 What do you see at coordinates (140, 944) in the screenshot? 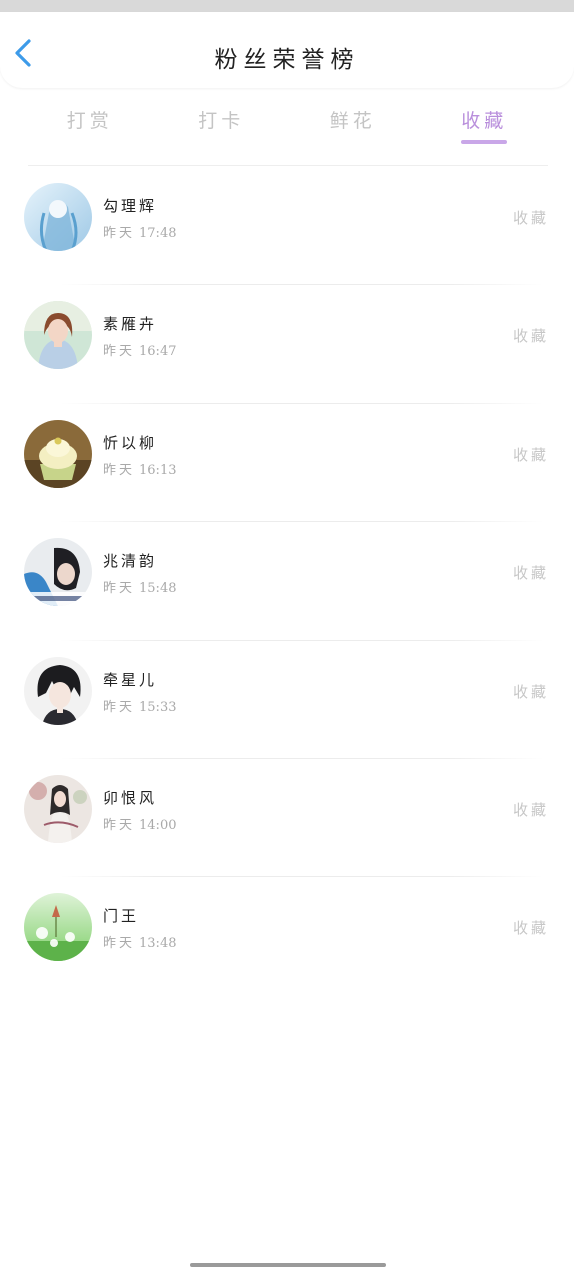
I see `fan-timestamp: 昨天 13:48` at bounding box center [140, 944].